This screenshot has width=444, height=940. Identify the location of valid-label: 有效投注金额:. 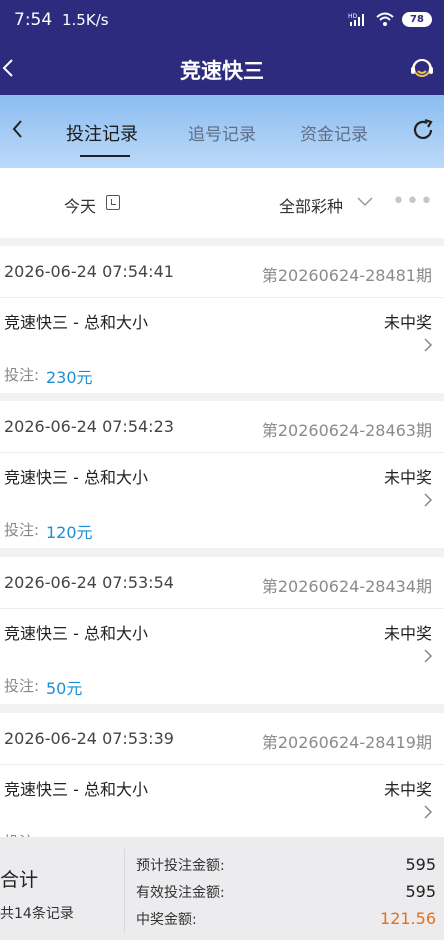
(180, 893).